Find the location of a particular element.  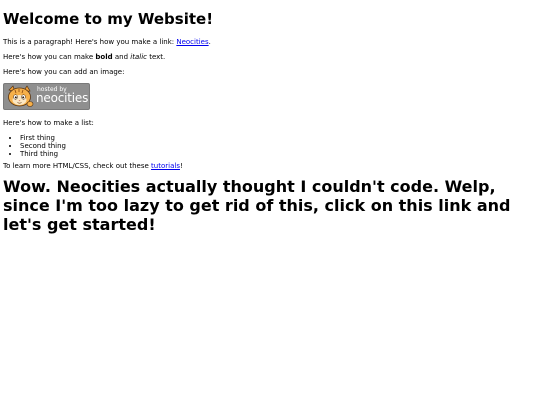

tutorials-text-end: ! is located at coordinates (181, 166).